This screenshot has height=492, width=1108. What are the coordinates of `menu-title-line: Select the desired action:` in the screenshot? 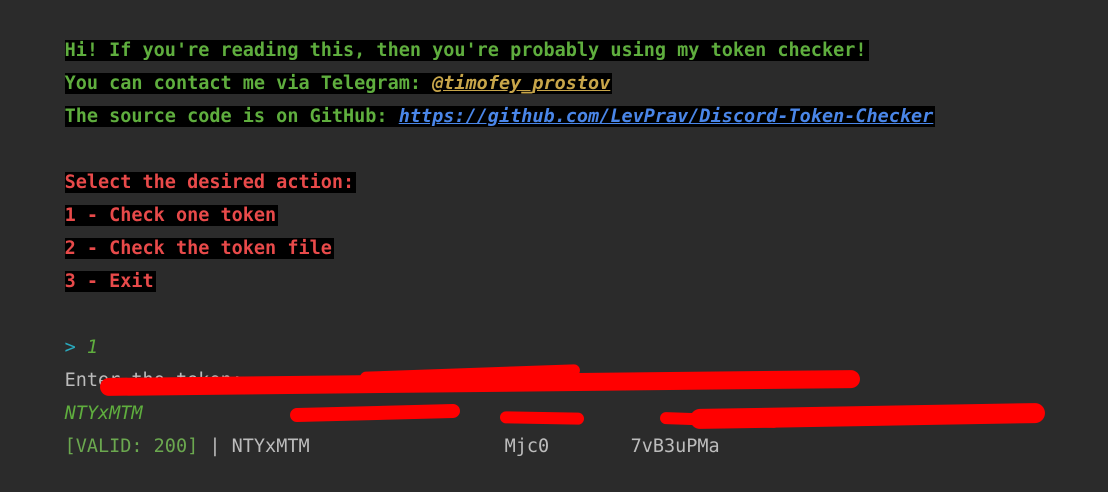 It's located at (188, 165).